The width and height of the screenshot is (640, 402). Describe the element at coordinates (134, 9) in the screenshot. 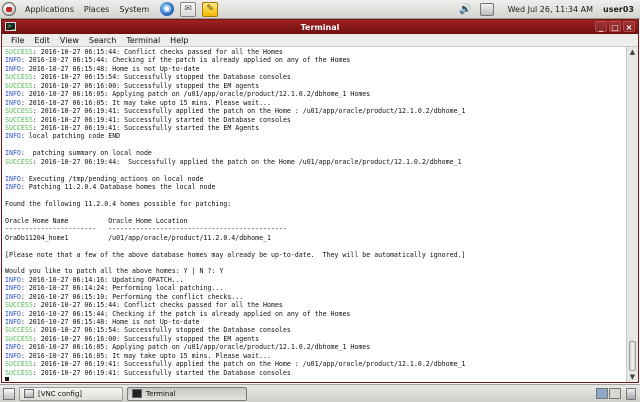

I see `system-menu: System` at that location.